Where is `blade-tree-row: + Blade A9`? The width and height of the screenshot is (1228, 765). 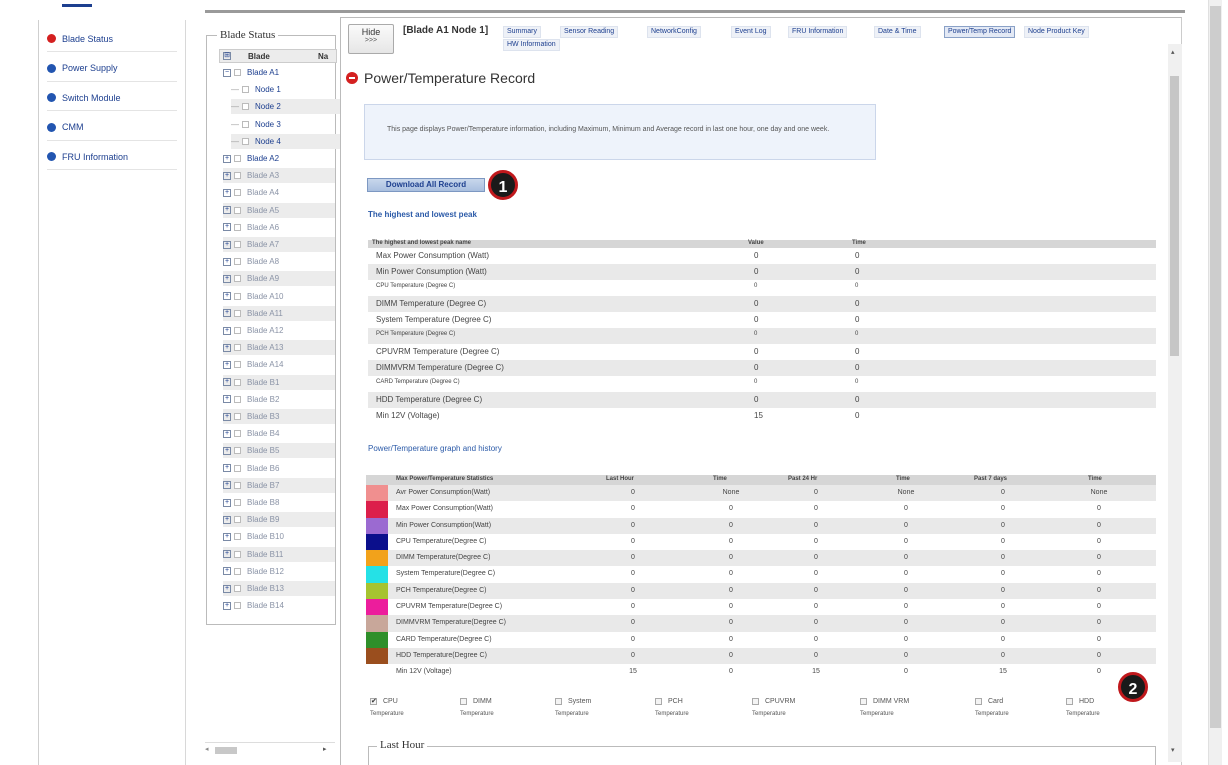
blade-tree-row: + Blade A9 is located at coordinates (279, 279).